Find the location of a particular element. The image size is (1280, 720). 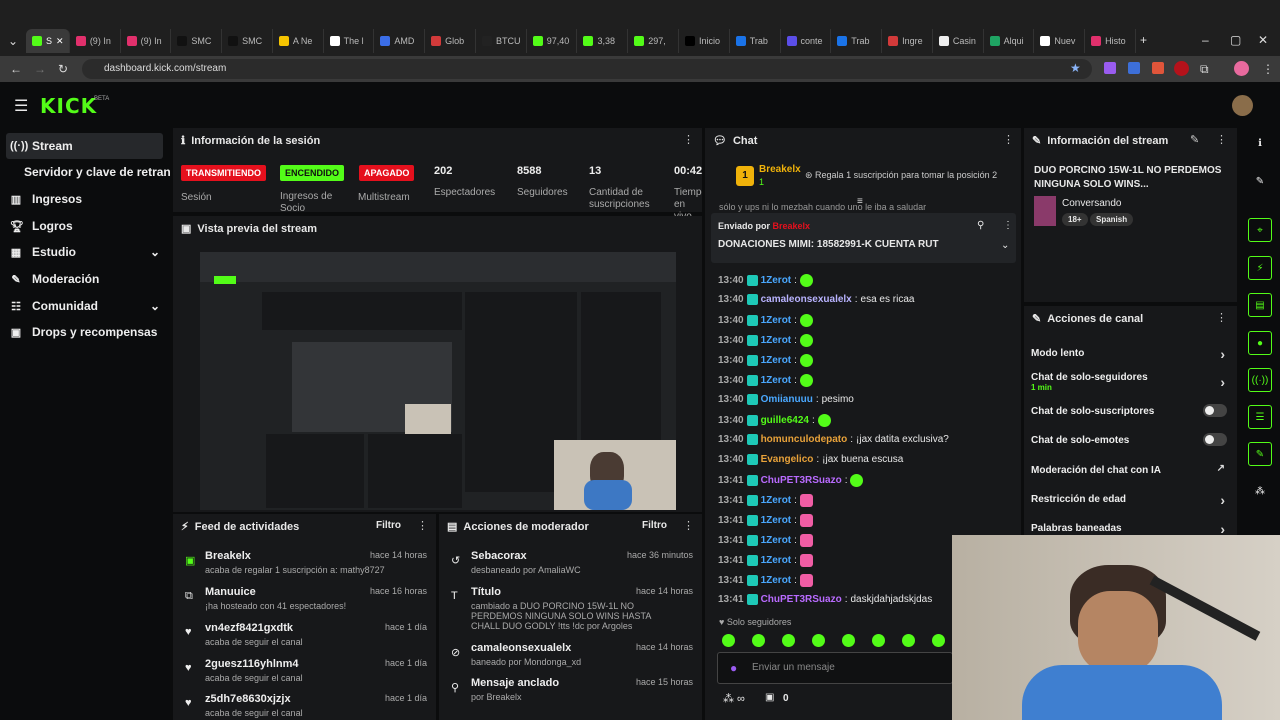

maximize-icon: ▢ is located at coordinates (1235, 40).